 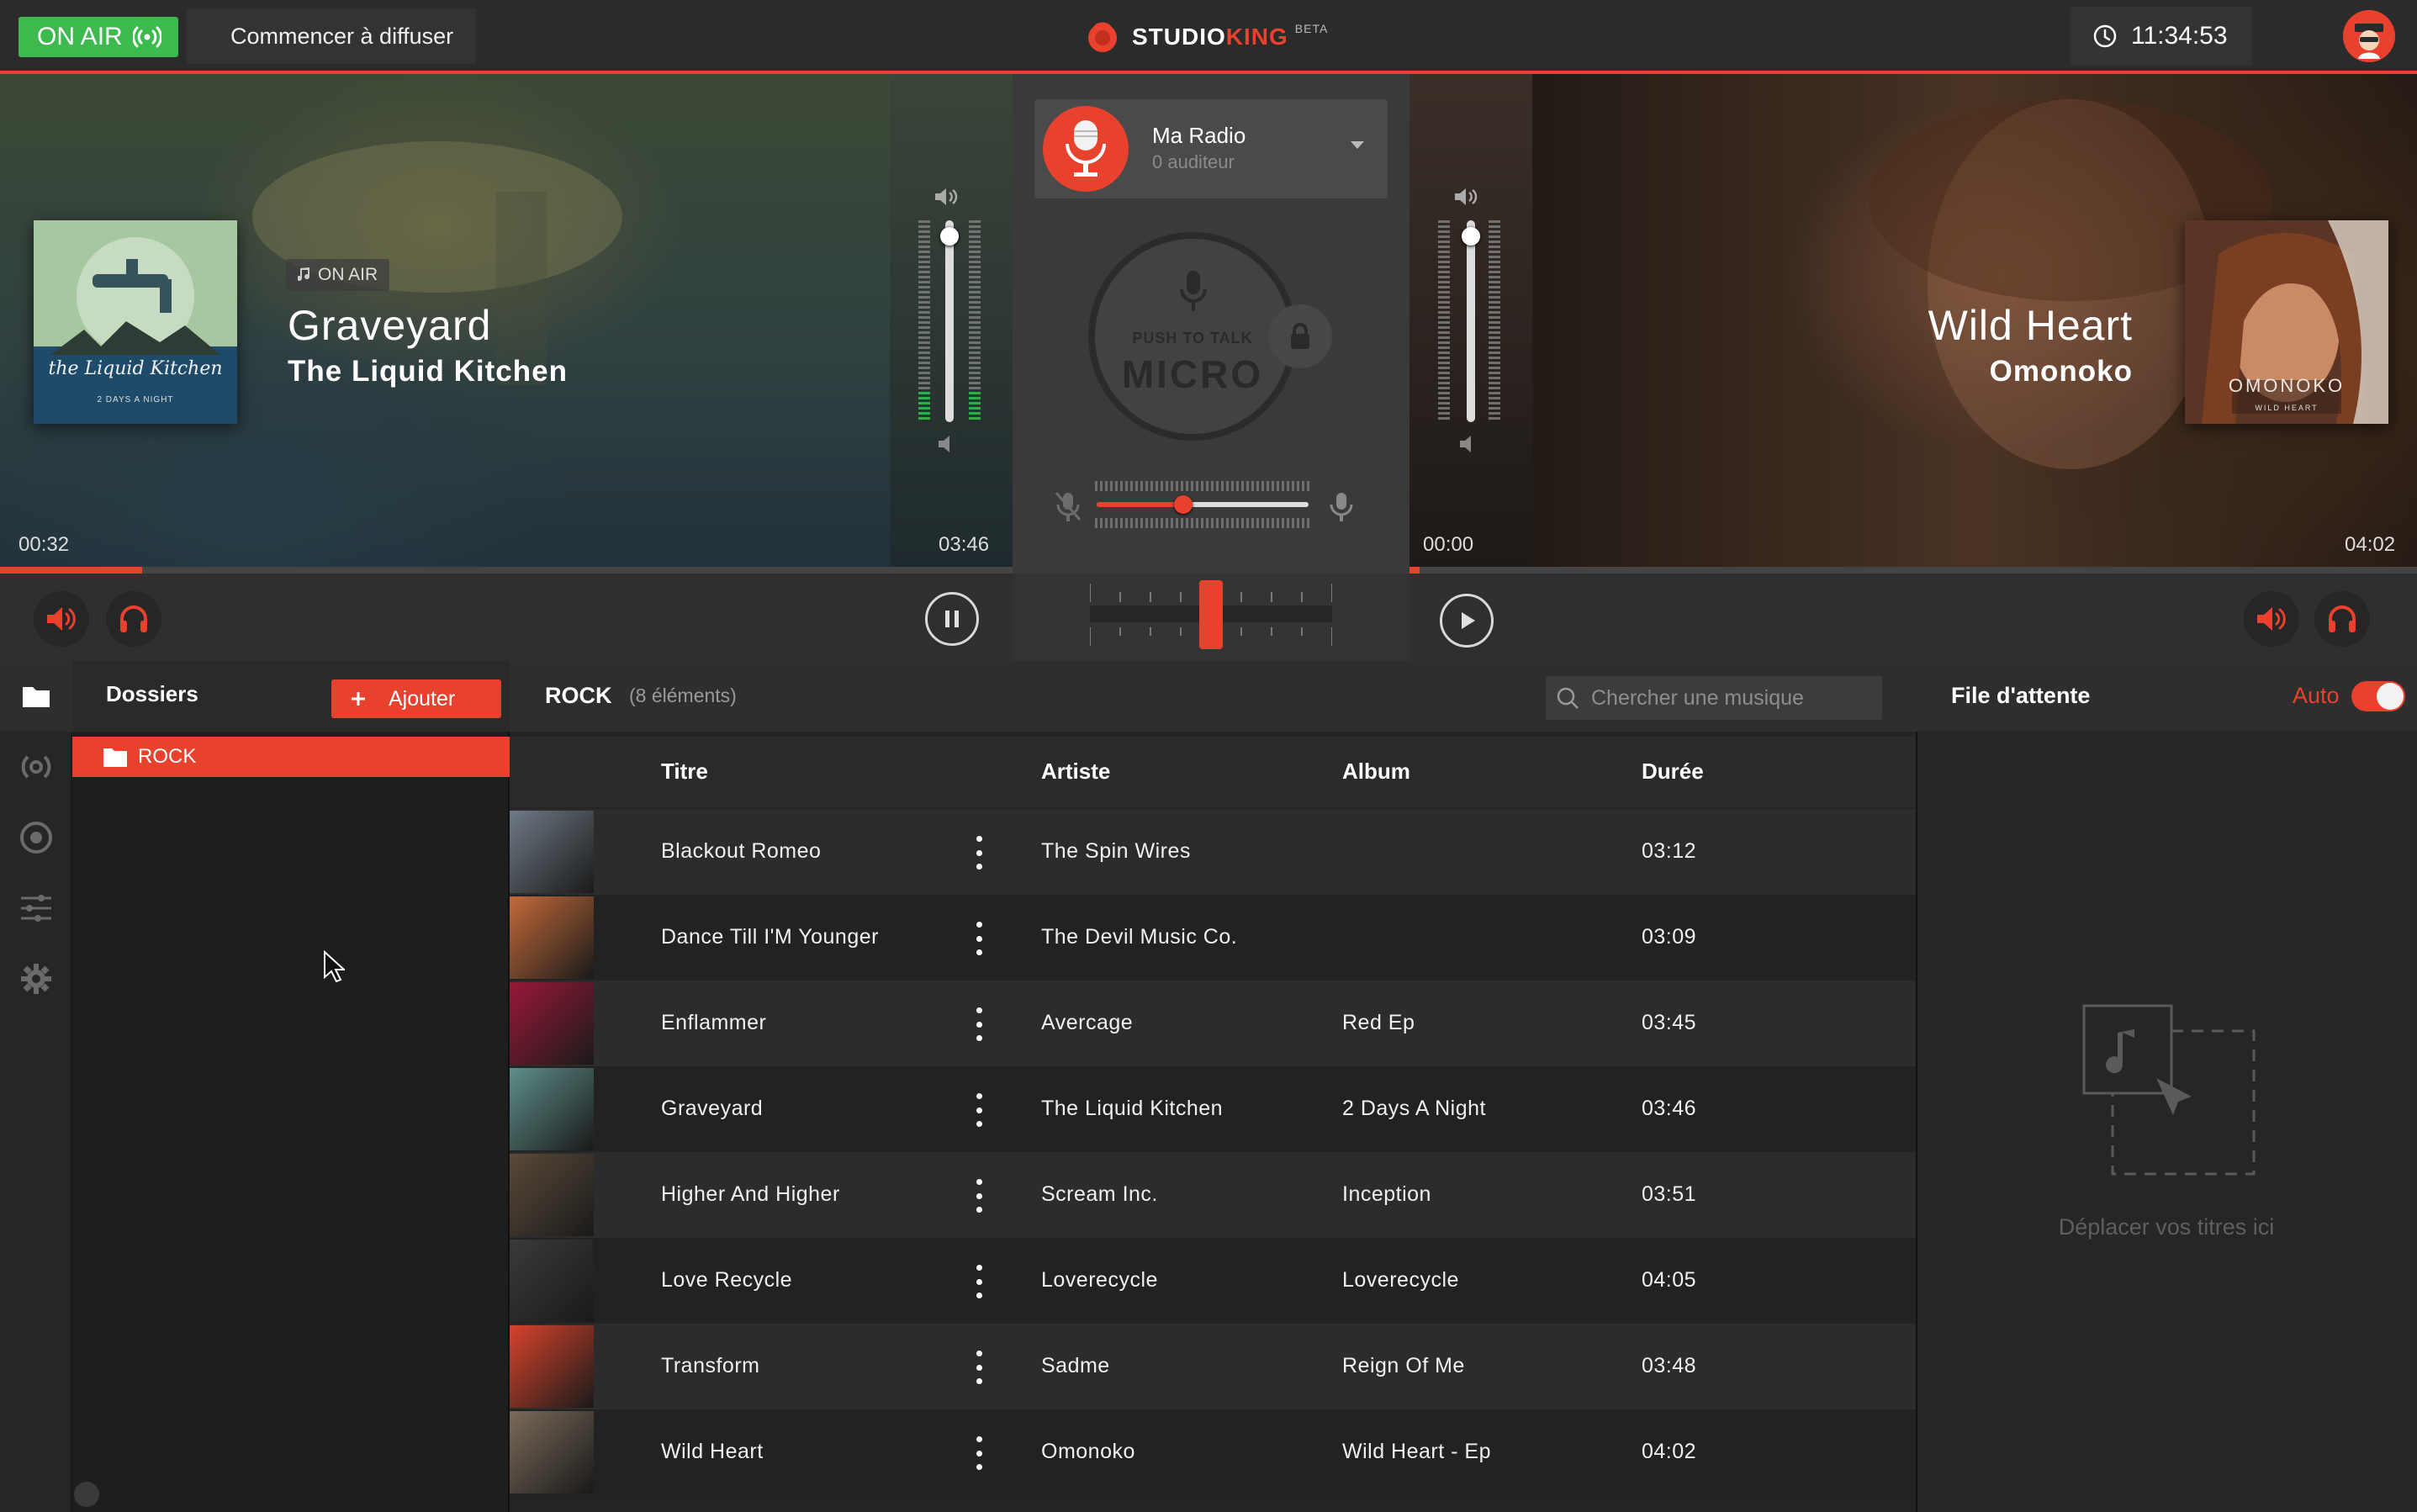 I want to click on beta-badge: BETA, so click(x=1311, y=28).